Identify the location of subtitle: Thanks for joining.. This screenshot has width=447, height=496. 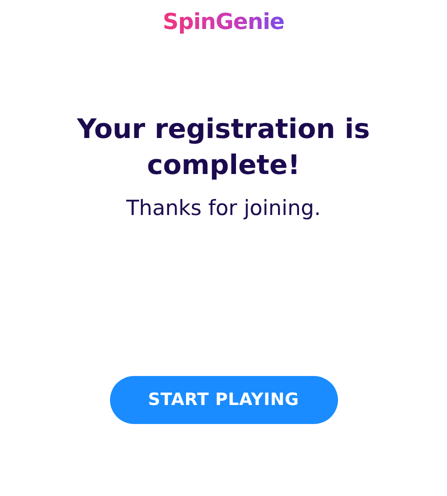
(223, 208).